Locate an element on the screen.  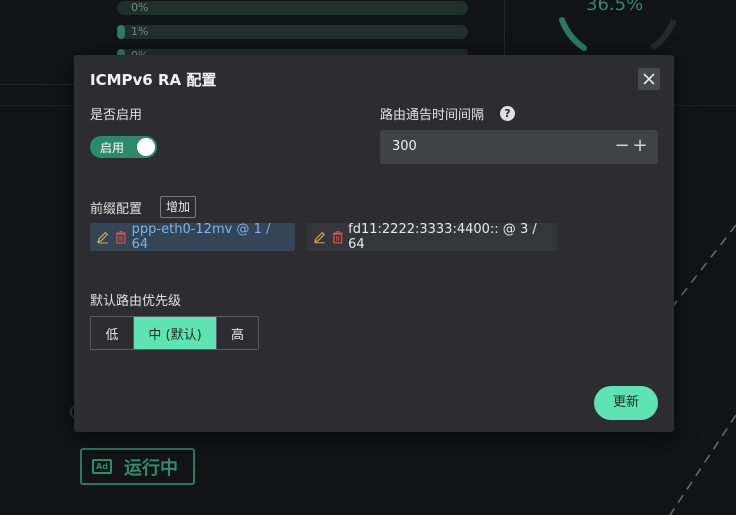
prefix-item: ppp-eth0-12mv @ 1 / 64 is located at coordinates (192, 237).